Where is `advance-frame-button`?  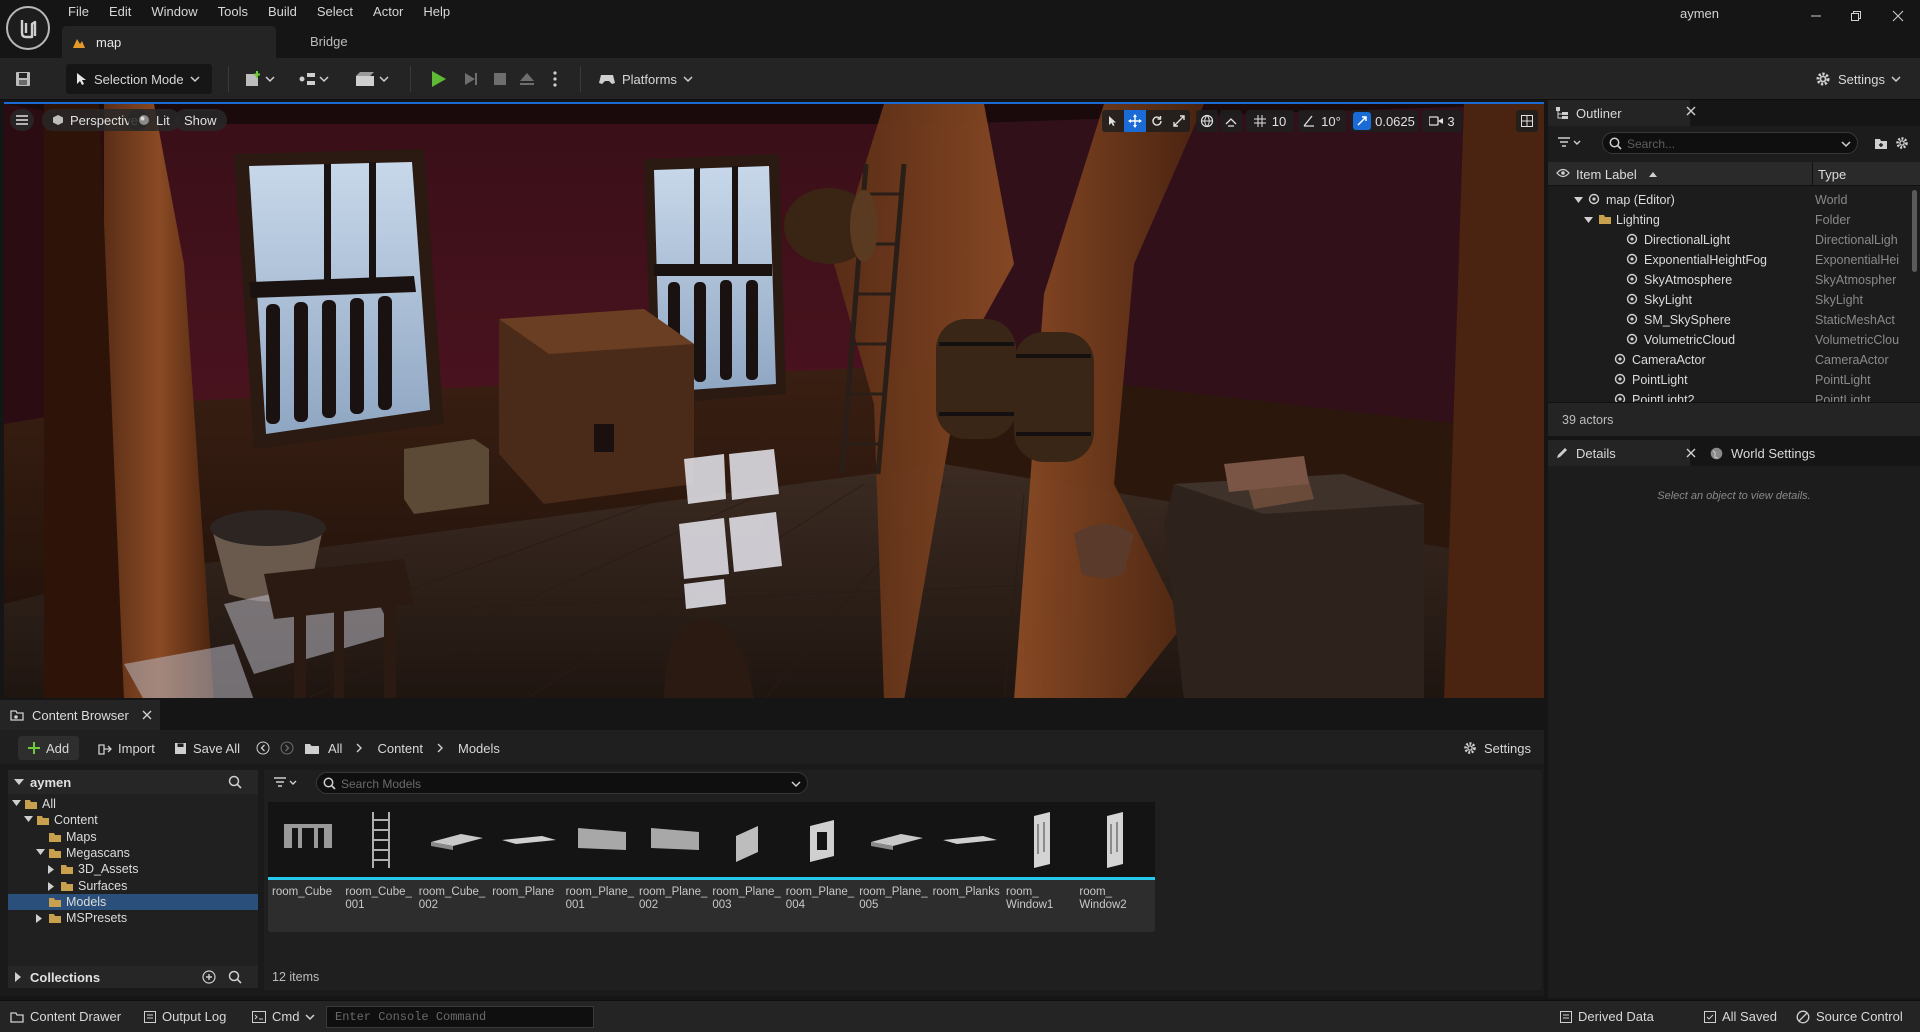 advance-frame-button is located at coordinates (471, 79).